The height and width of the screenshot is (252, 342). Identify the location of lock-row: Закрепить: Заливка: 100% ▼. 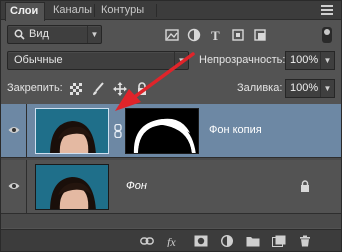
(171, 89).